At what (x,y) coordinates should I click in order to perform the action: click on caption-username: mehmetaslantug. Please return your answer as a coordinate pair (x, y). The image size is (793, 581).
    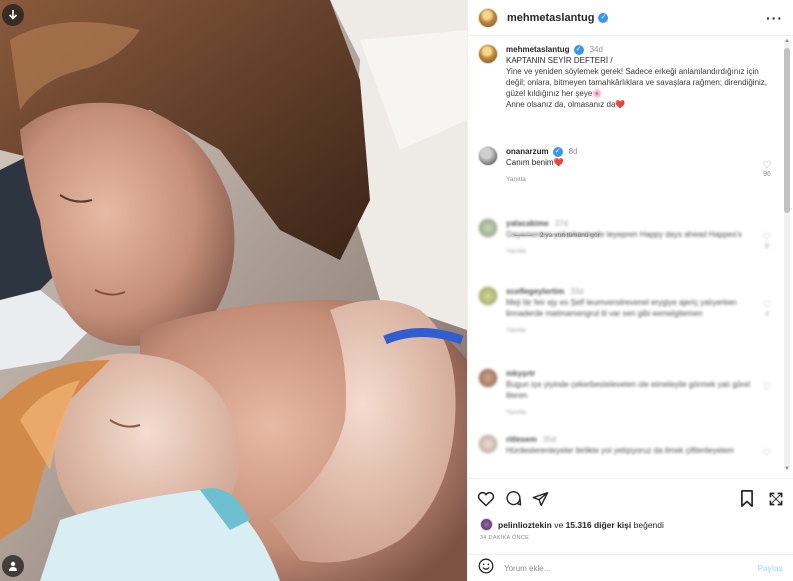
    Looking at the image, I should click on (538, 49).